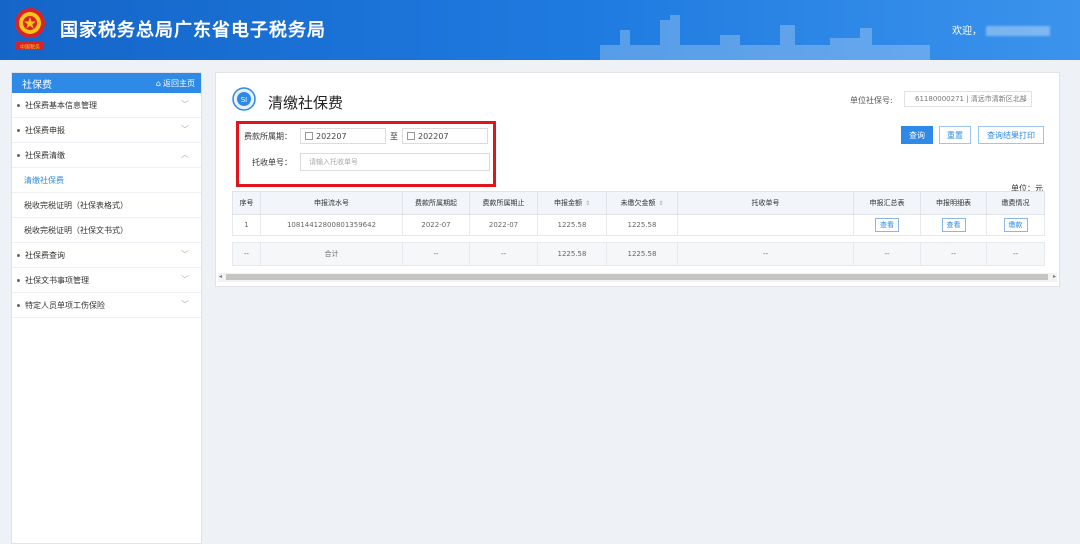  I want to click on sidebar-item-settle: 社保费清缴 ︿, so click(106, 155).